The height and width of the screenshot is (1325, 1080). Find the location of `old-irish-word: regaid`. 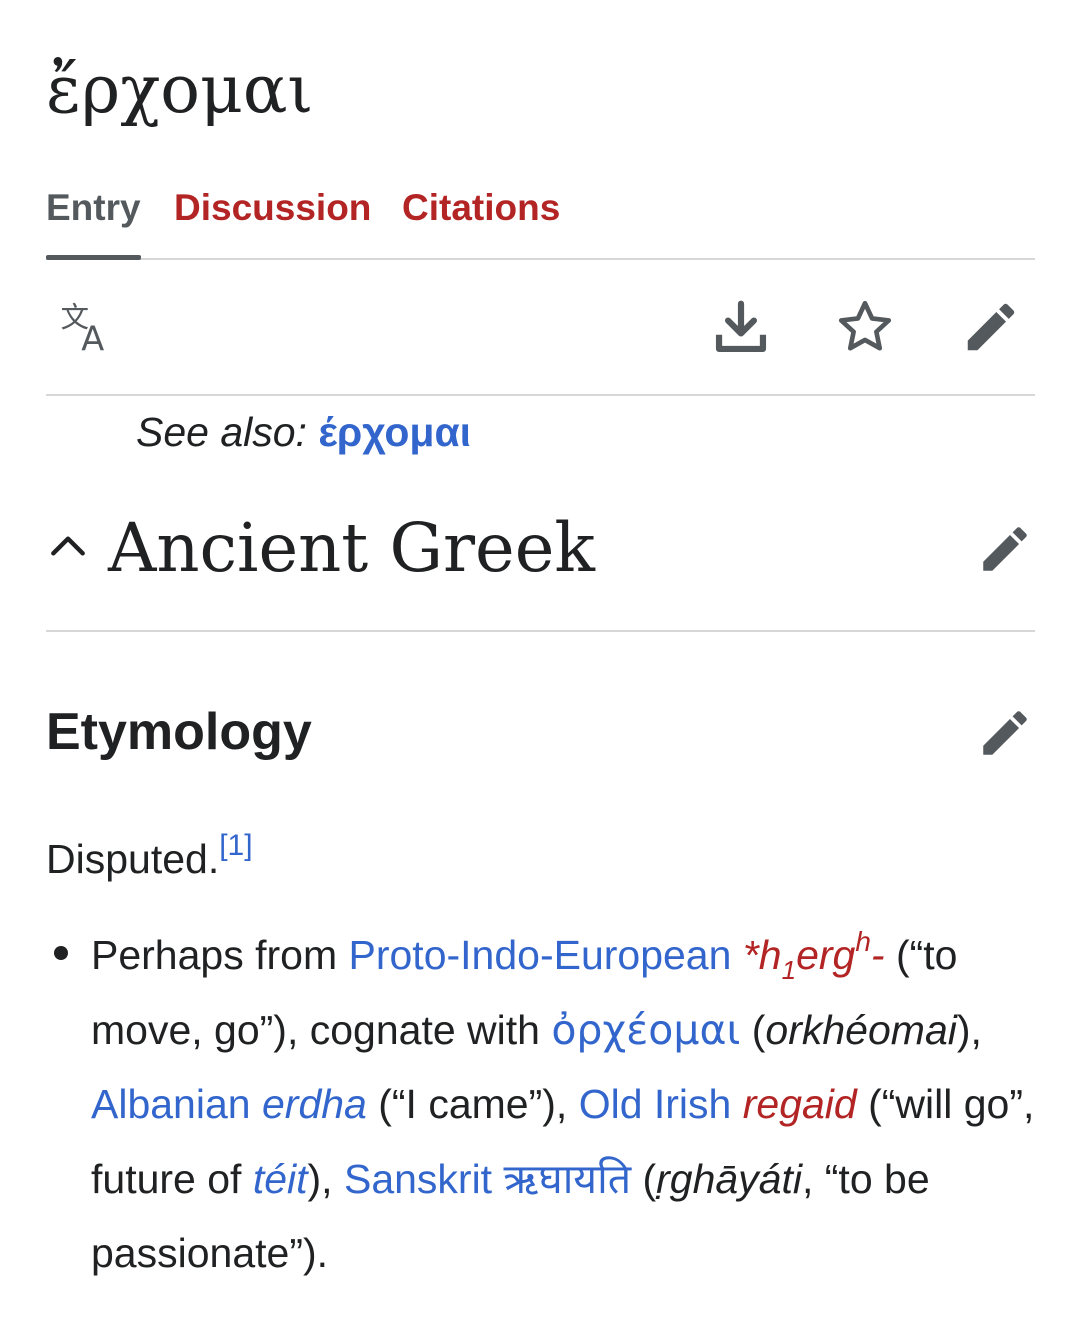

old-irish-word: regaid is located at coordinates (799, 1104).